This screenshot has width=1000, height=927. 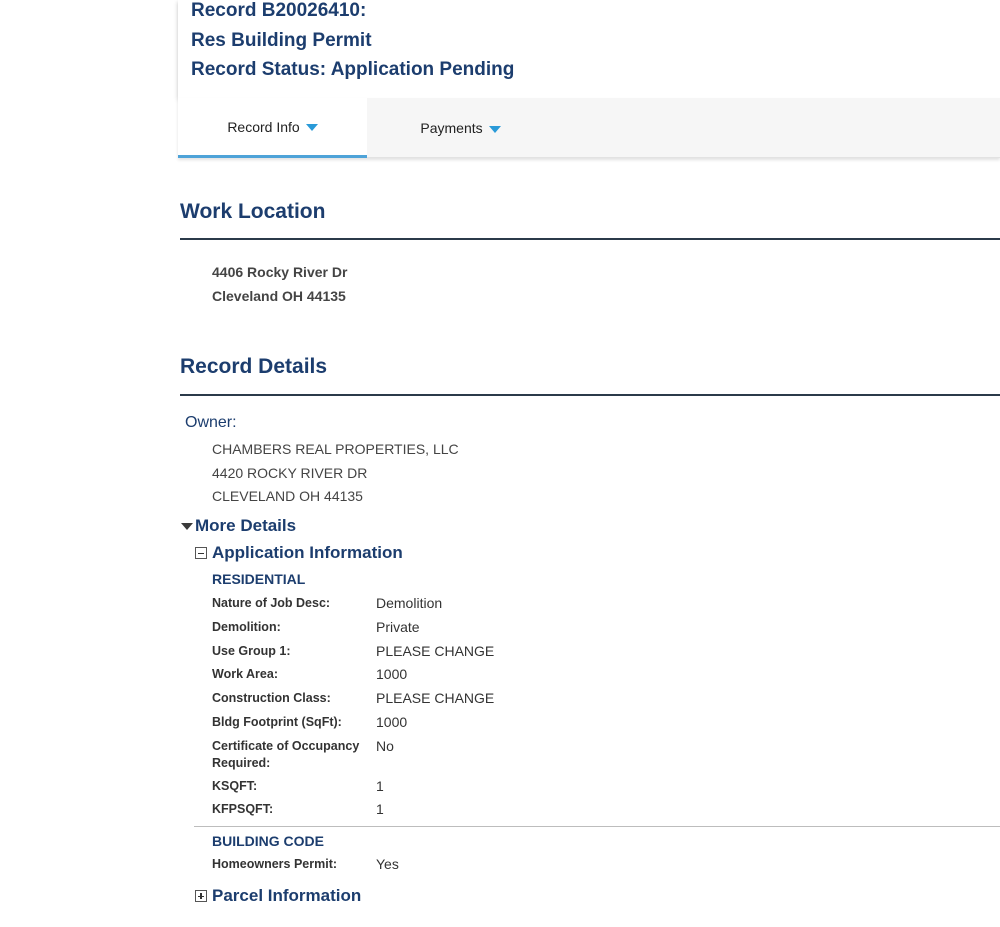 What do you see at coordinates (251, 651) in the screenshot?
I see `detail-key: Use Group 1:` at bounding box center [251, 651].